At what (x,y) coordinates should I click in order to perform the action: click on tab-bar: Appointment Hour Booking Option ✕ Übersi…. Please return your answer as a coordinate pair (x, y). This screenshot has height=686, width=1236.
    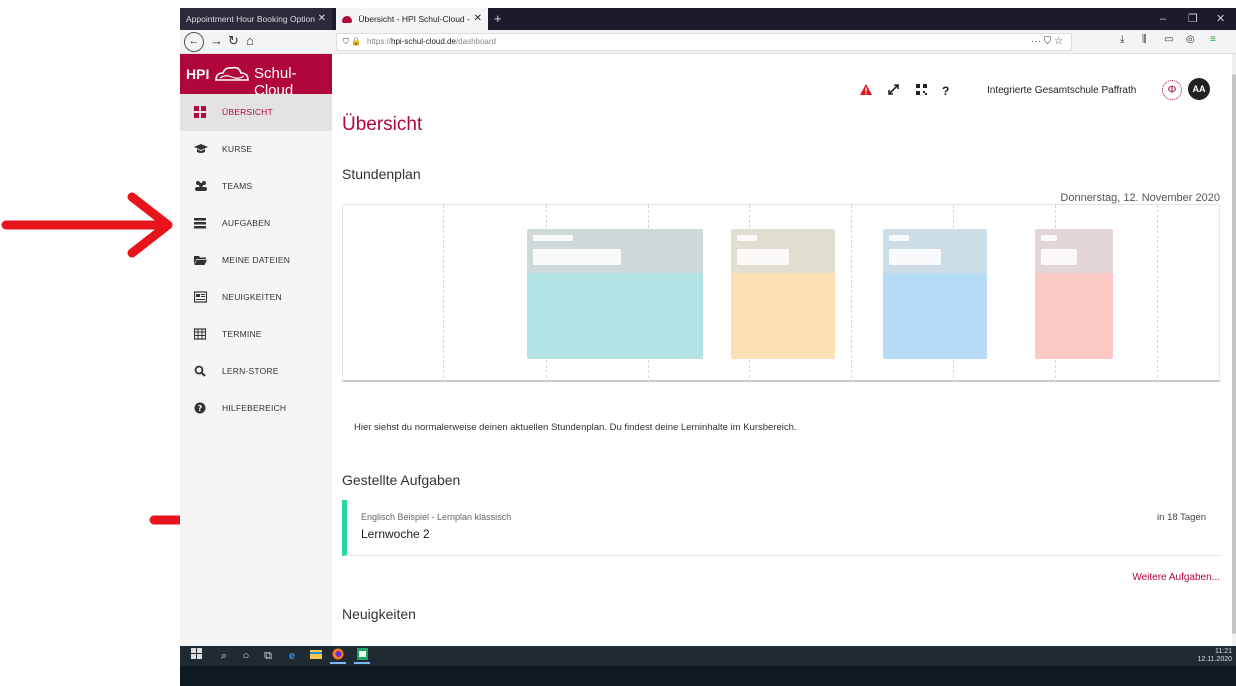
    Looking at the image, I should click on (708, 19).